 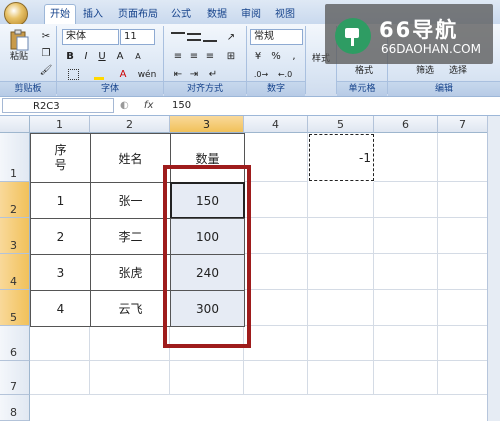 I want to click on format-cells-button: 格式, so click(x=364, y=71).